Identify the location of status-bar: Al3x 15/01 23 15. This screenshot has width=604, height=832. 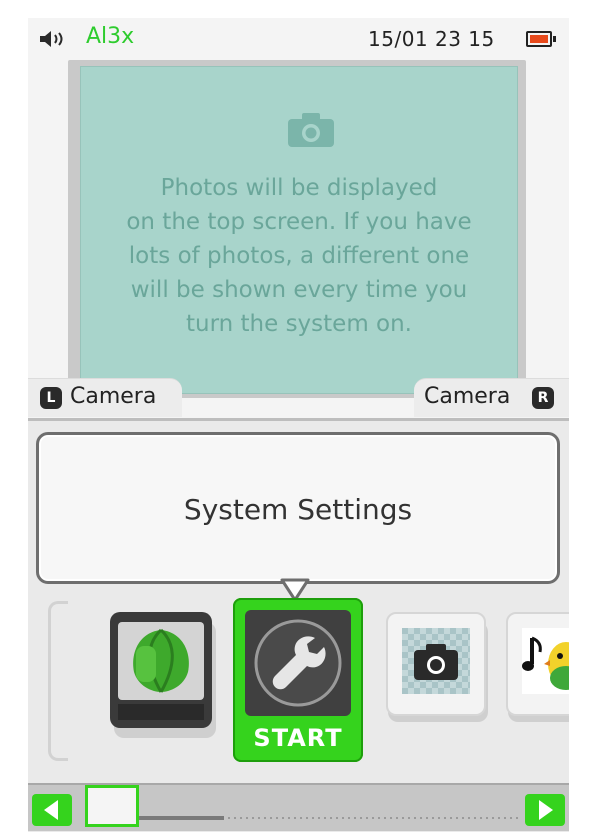
(298, 39).